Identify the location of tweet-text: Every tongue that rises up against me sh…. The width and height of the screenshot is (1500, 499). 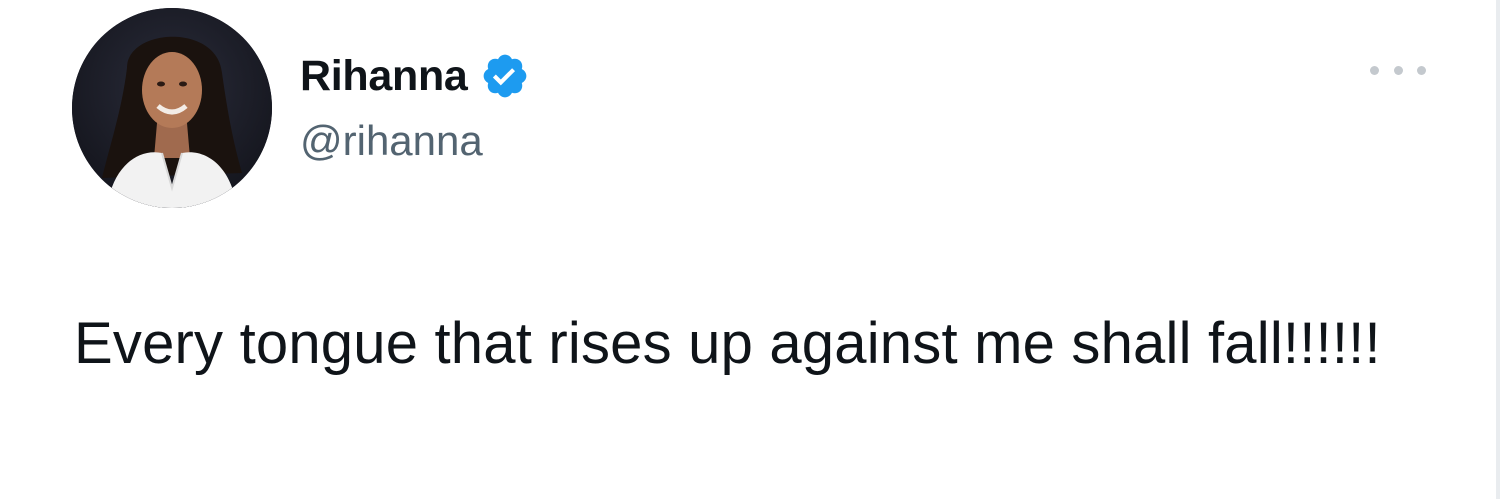
(727, 343).